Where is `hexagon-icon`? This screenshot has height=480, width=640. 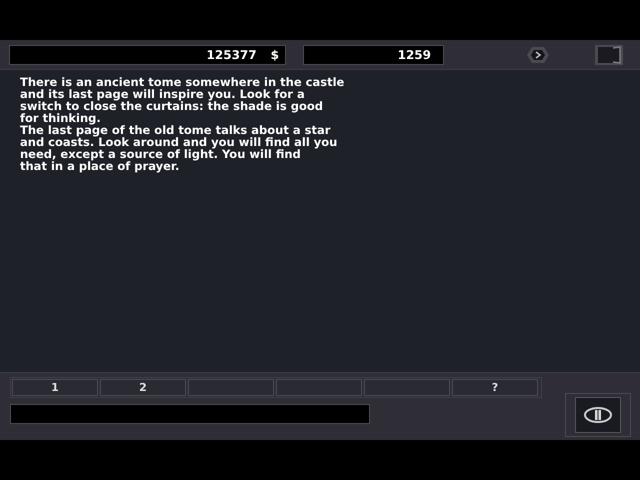 hexagon-icon is located at coordinates (538, 55).